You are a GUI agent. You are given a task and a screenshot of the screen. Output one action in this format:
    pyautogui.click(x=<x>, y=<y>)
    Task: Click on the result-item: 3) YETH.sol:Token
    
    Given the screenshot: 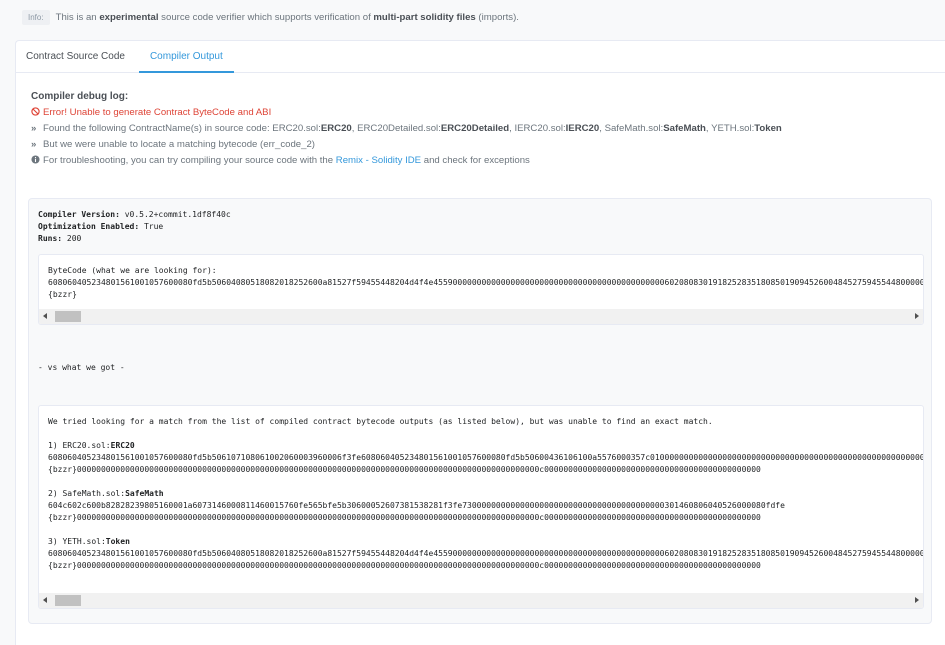 What is the action you would take?
    pyautogui.click(x=89, y=541)
    